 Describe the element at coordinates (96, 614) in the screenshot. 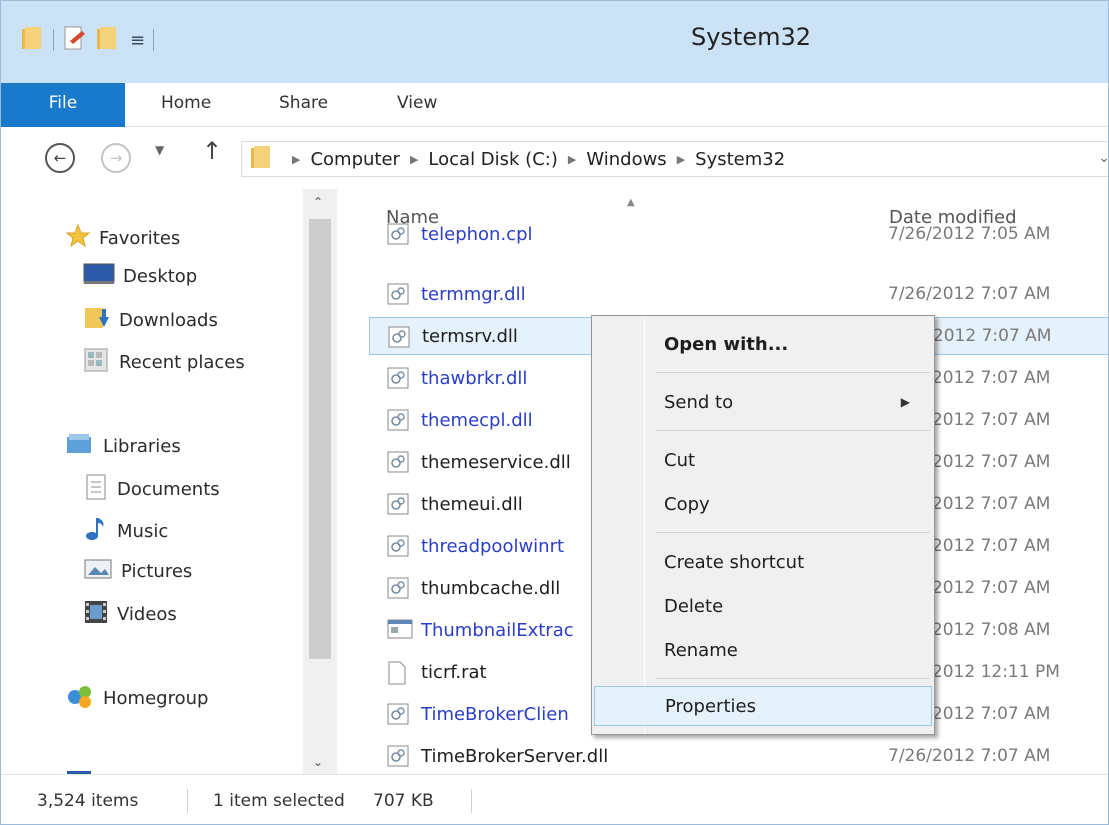

I see `videos-icon` at that location.